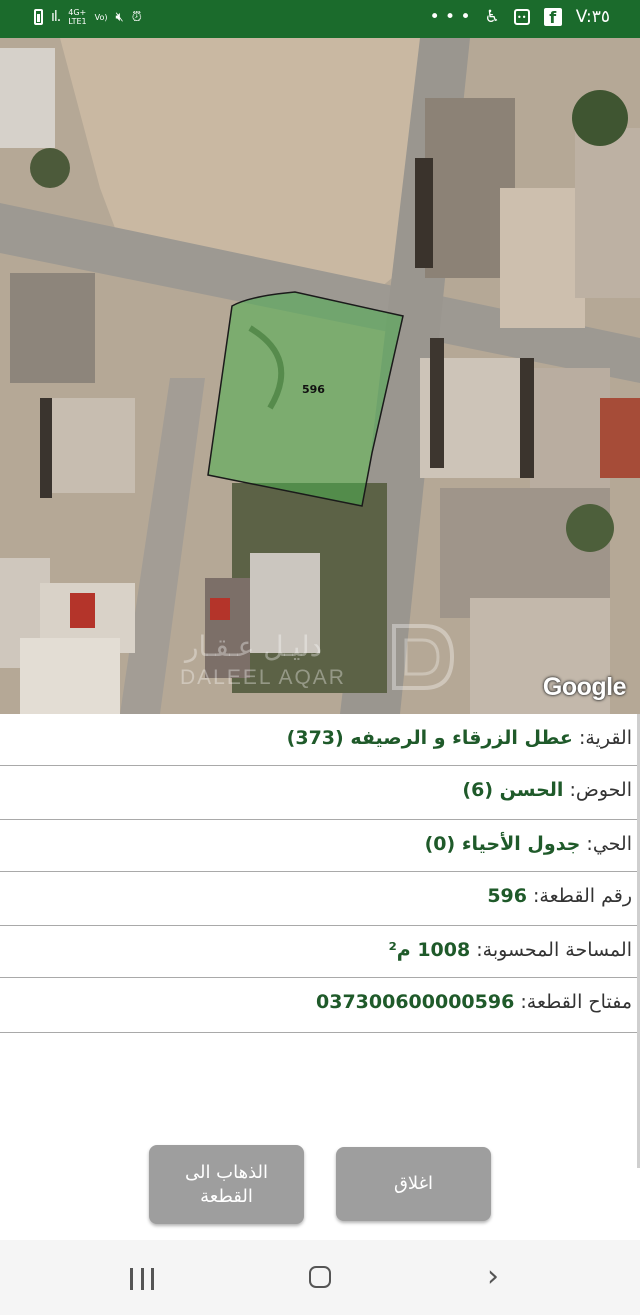 The image size is (640, 1315). What do you see at coordinates (423, 657) in the screenshot?
I see `watermark-logo` at bounding box center [423, 657].